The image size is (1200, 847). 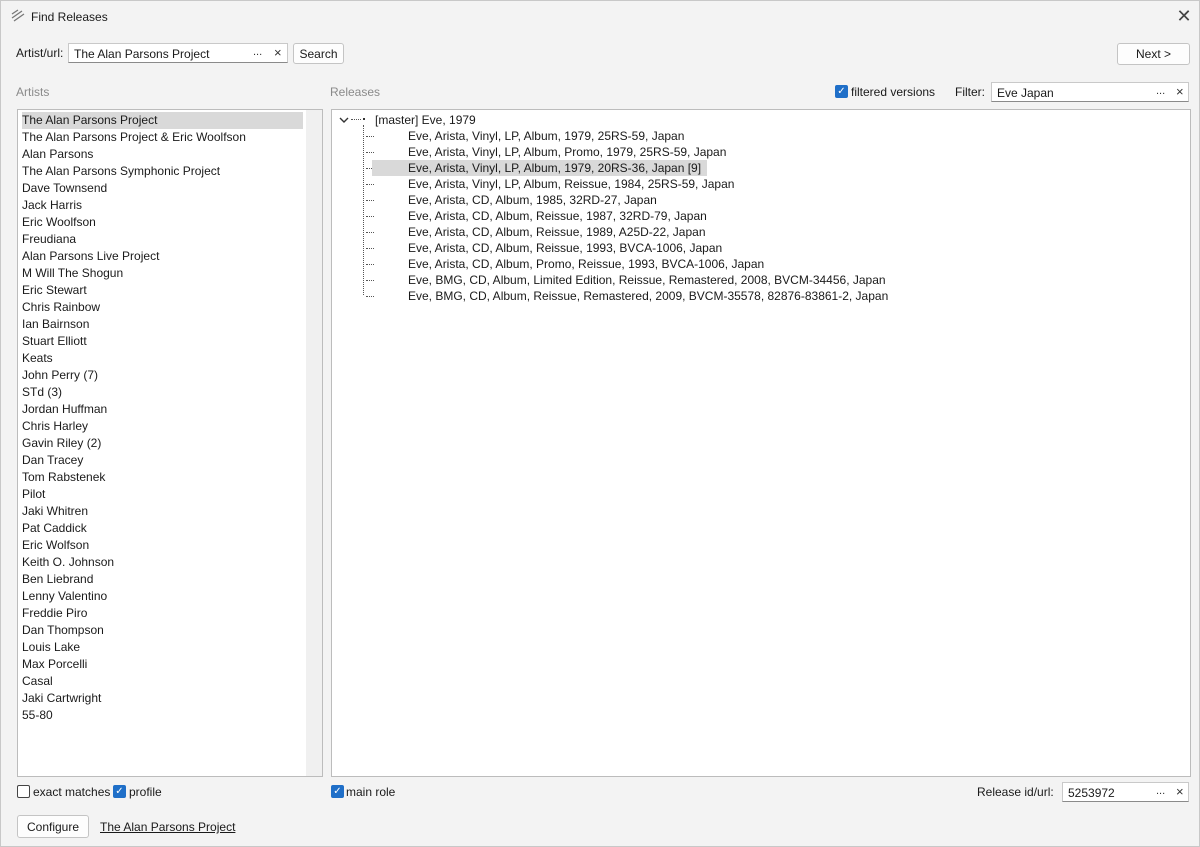 I want to click on artist-list-item: Chris Rainbow, so click(x=61, y=307).